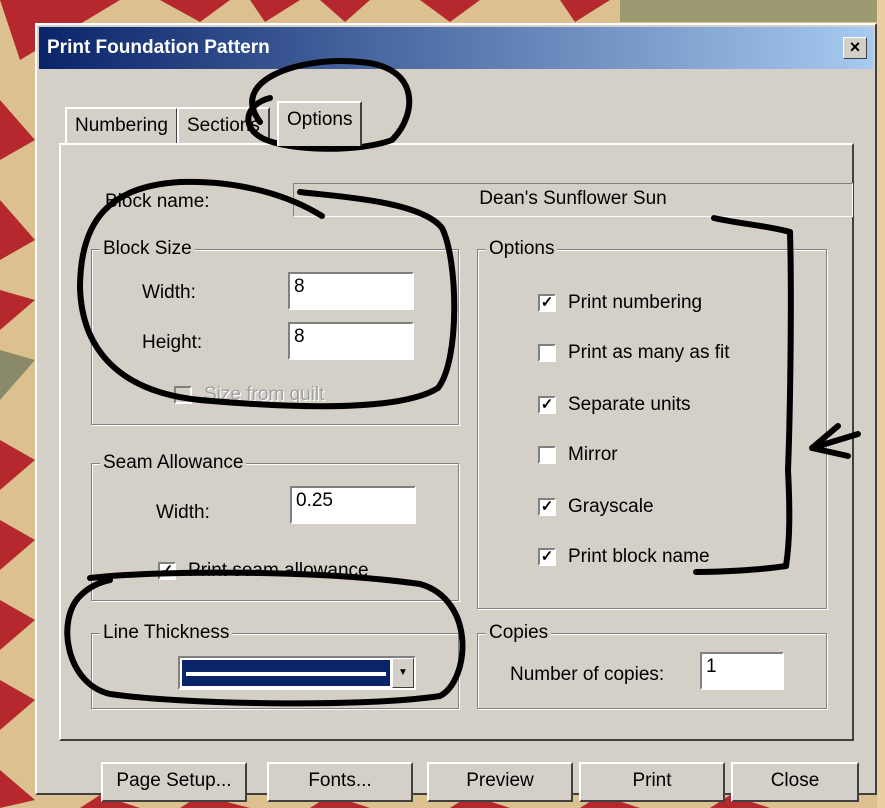 This screenshot has height=808, width=885. Describe the element at coordinates (147, 249) in the screenshot. I see `block-size-title: Block Size` at that location.